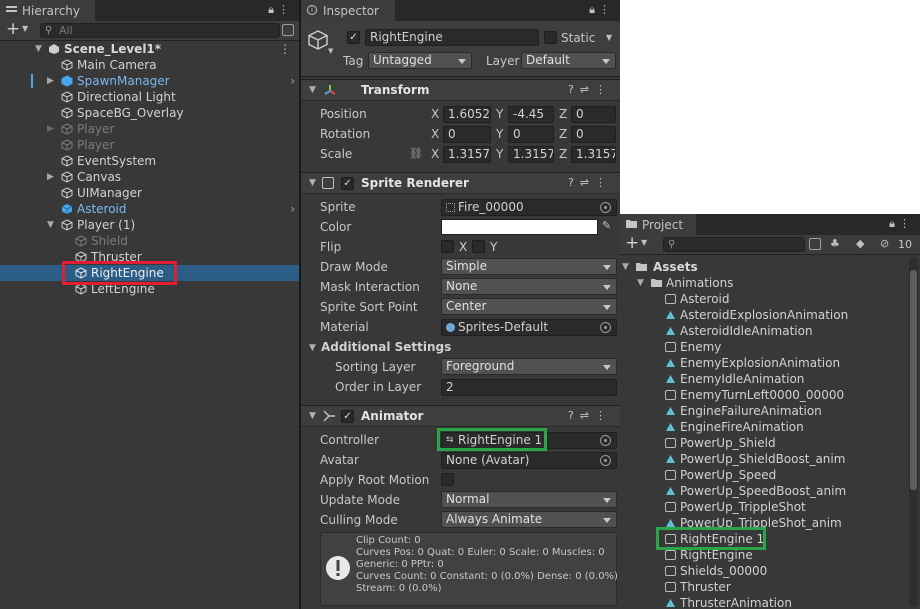 This screenshot has height=609, width=920. What do you see at coordinates (913, 380) in the screenshot?
I see `scrollbar-thumb` at bounding box center [913, 380].